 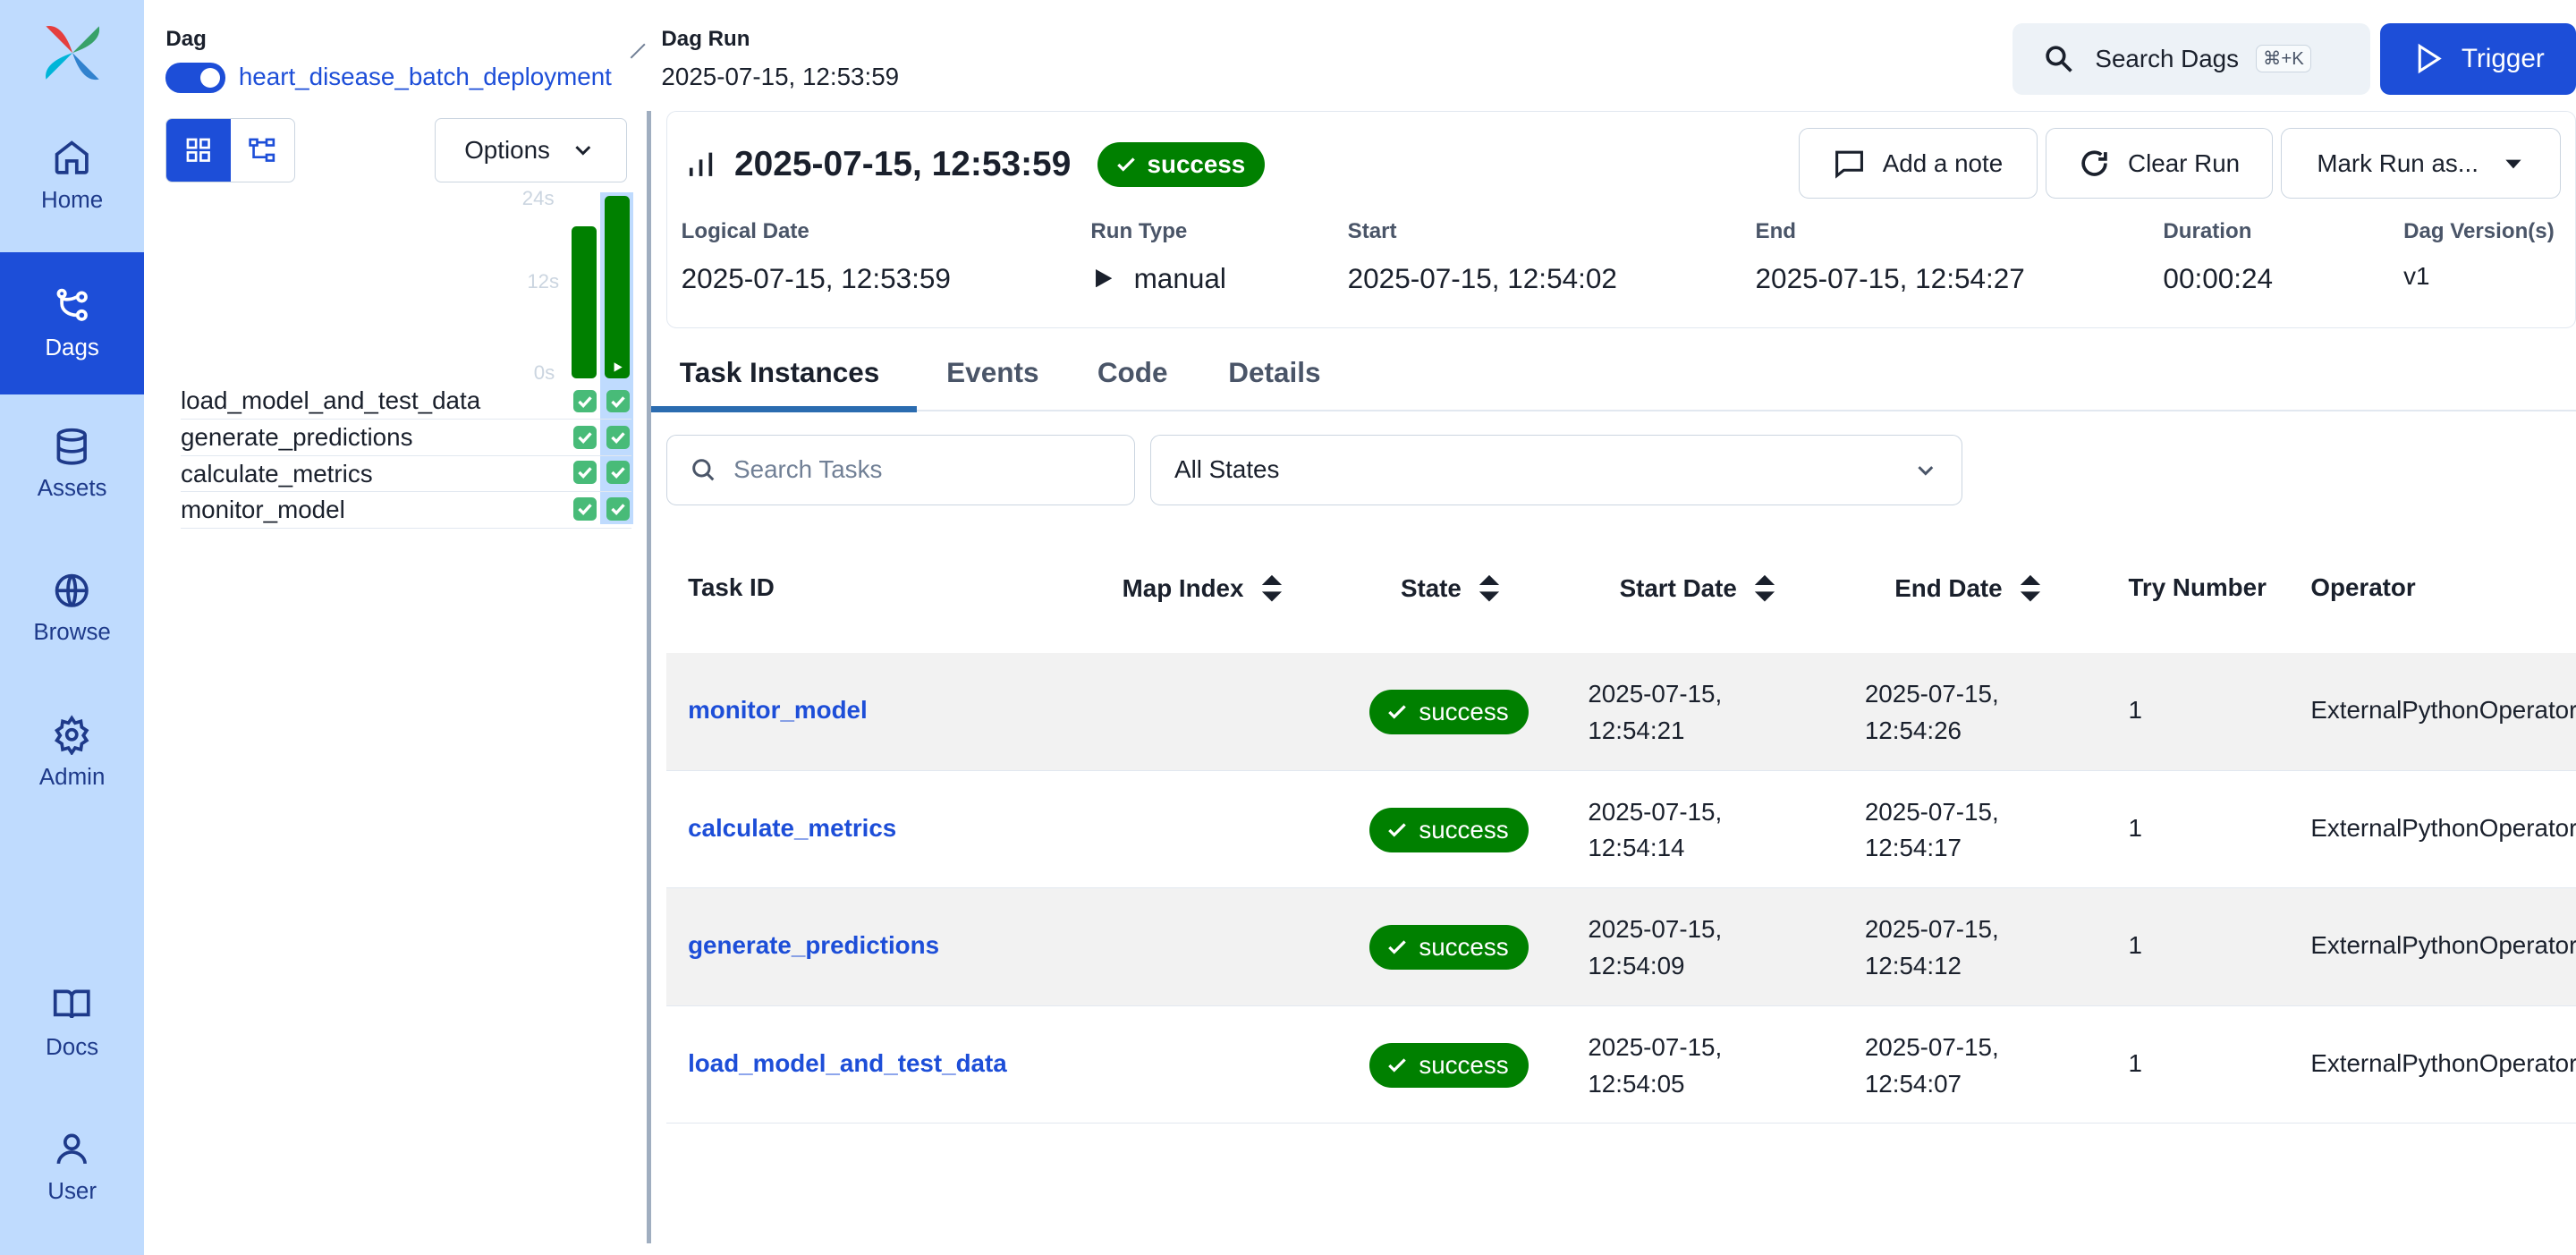 What do you see at coordinates (72, 1047) in the screenshot?
I see `nav-docs-label: Docs` at bounding box center [72, 1047].